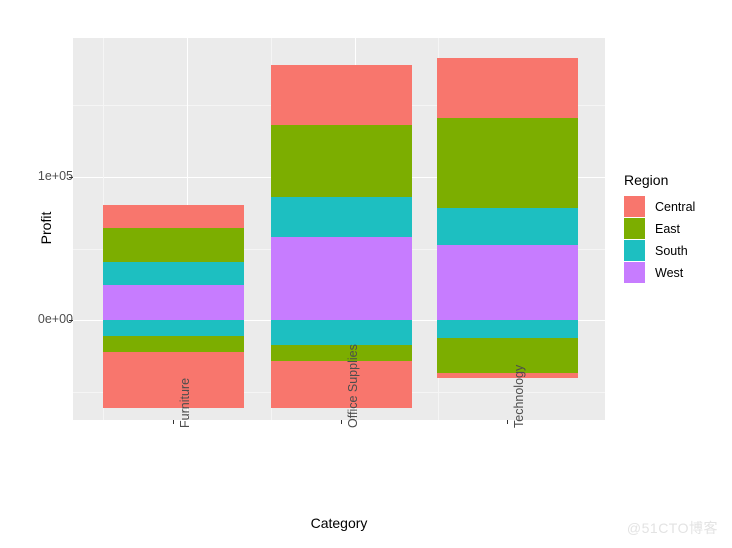 This screenshot has width=732, height=548. I want to click on legend-item-label: South, so click(671, 250).